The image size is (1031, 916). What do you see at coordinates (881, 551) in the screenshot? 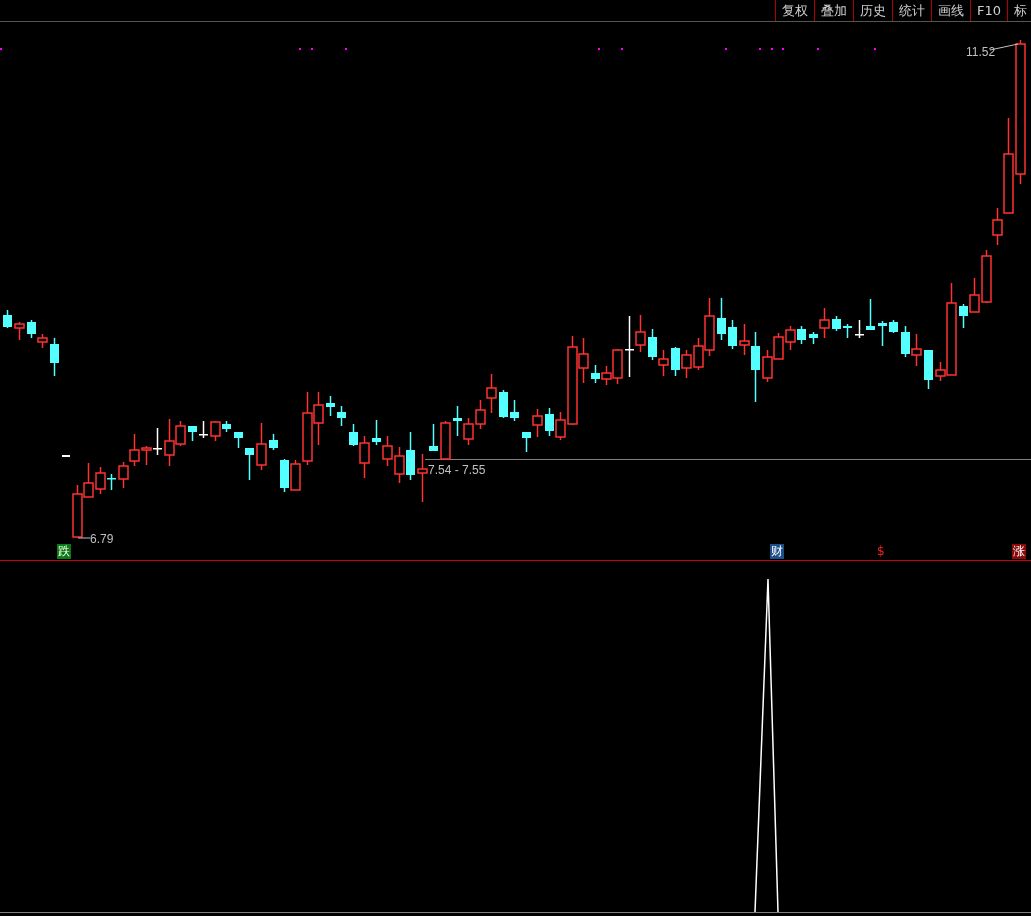
I see `event-marker: $` at bounding box center [881, 551].